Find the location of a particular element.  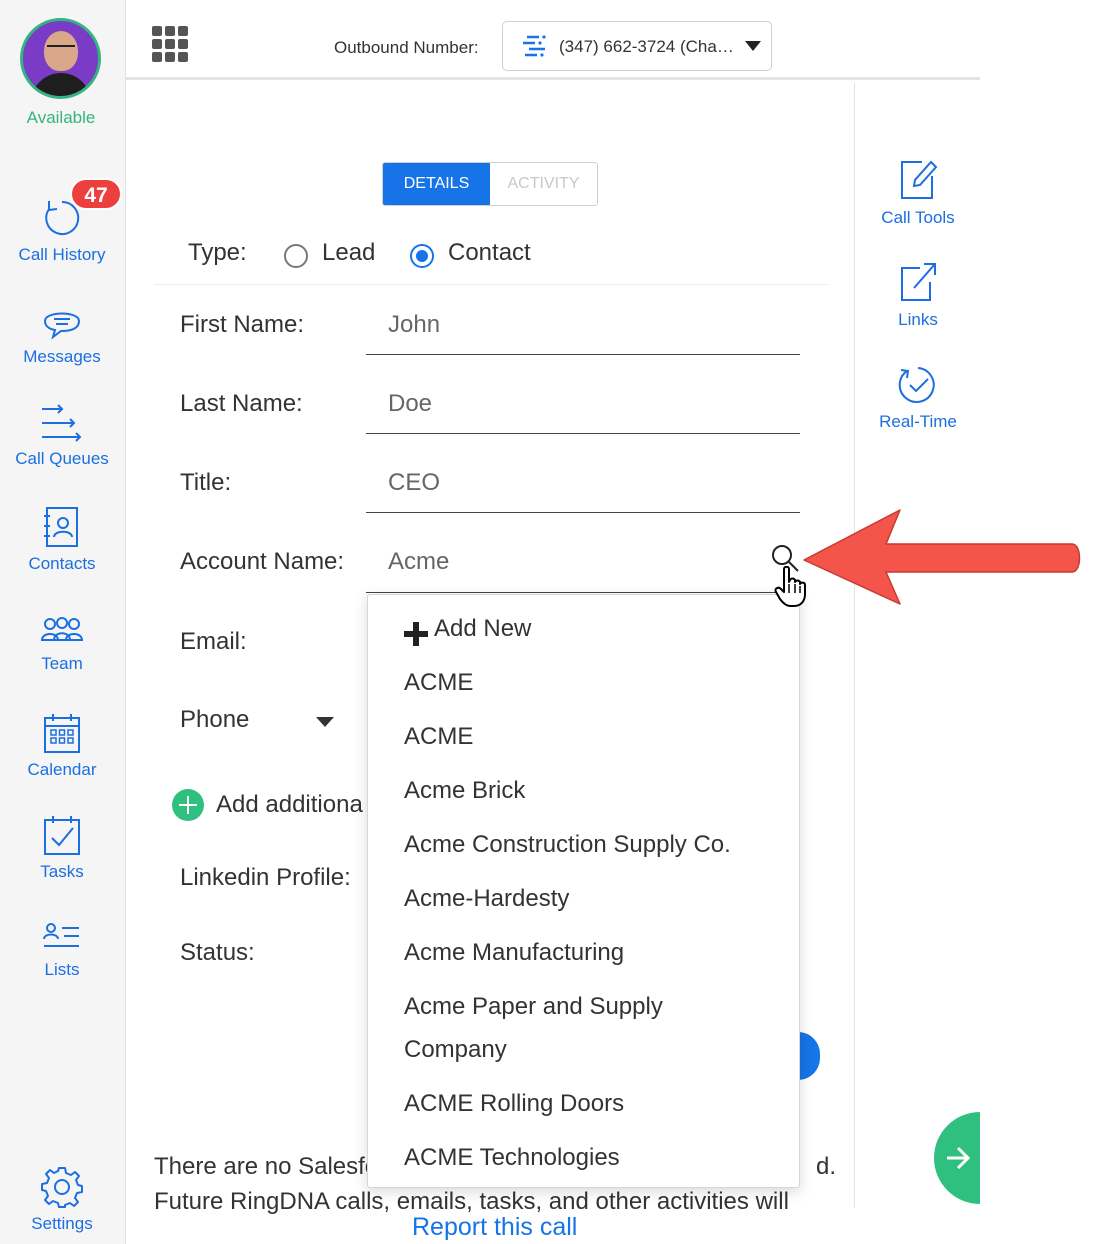

tasks-icon is located at coordinates (62, 835).